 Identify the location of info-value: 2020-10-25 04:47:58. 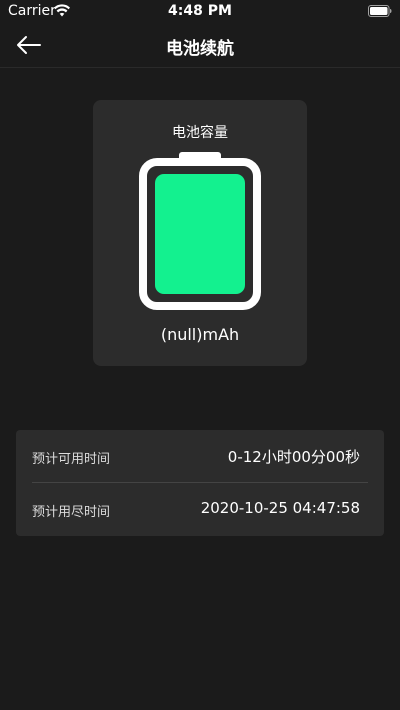
(280, 508).